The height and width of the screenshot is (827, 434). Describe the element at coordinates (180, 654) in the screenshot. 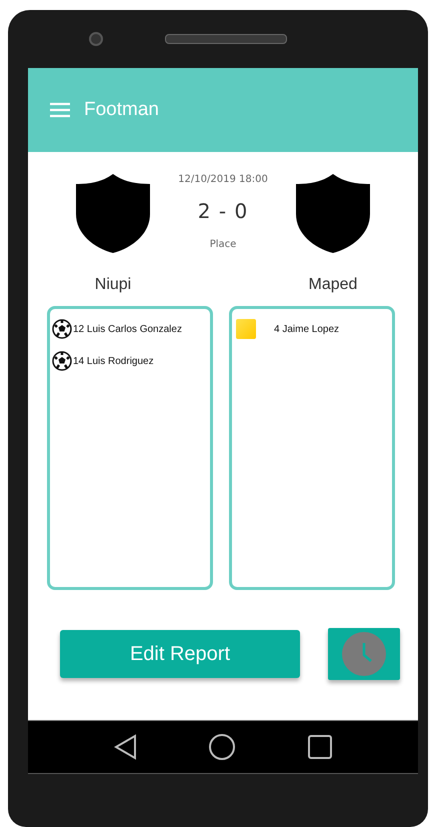

I see `edit-report-button: Edit Report` at that location.